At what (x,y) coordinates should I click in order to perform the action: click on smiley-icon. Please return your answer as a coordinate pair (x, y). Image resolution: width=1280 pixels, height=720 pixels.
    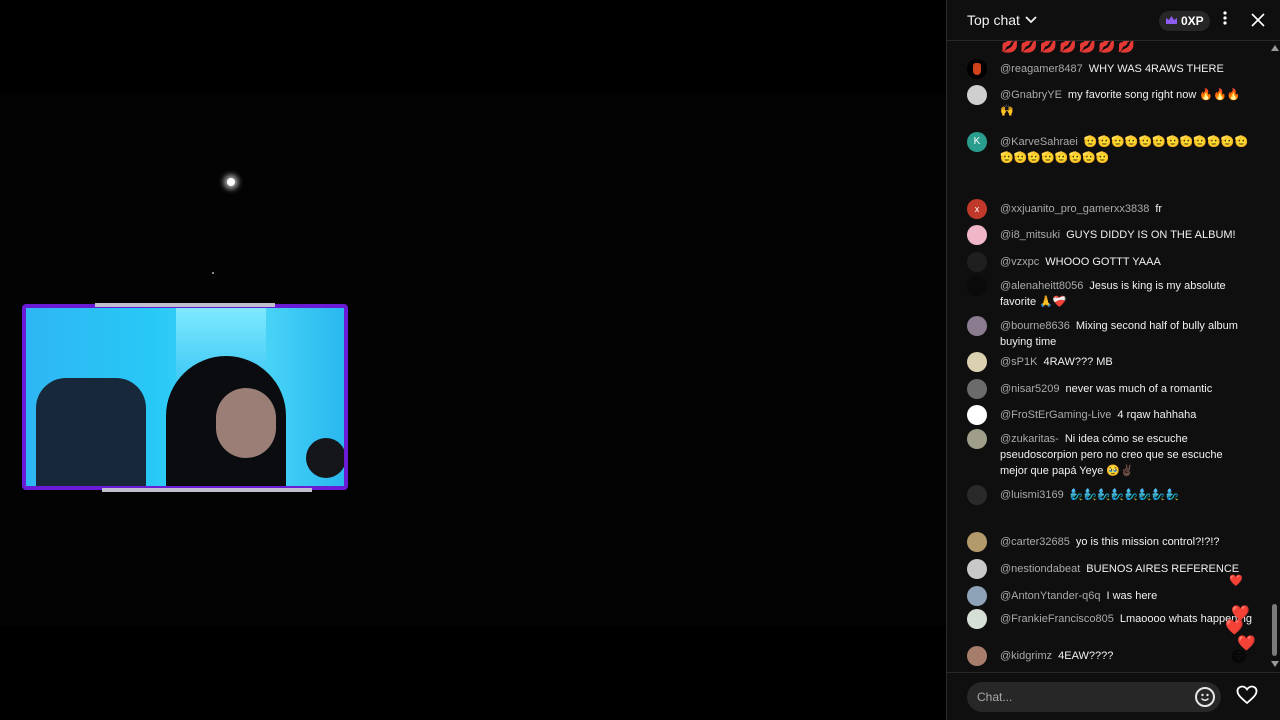
    Looking at the image, I should click on (1205, 697).